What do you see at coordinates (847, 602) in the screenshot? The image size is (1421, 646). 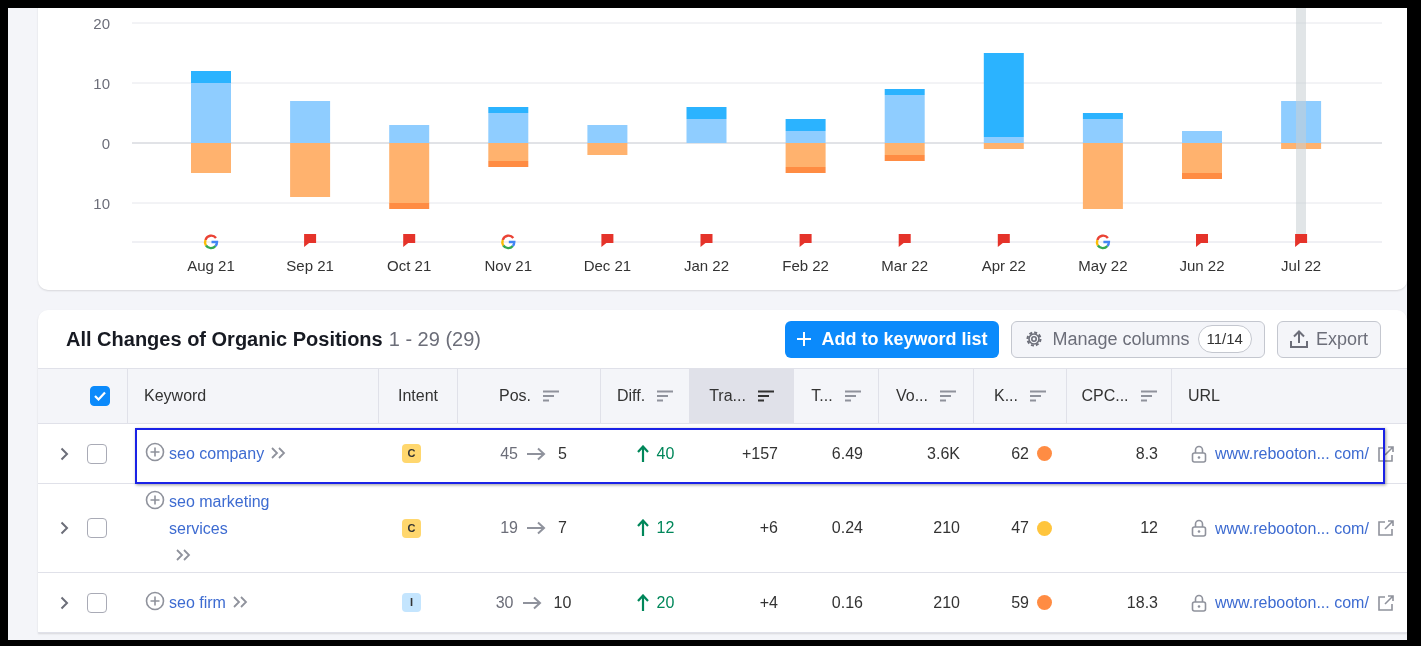 I see `traffic-share-value: 0.16` at bounding box center [847, 602].